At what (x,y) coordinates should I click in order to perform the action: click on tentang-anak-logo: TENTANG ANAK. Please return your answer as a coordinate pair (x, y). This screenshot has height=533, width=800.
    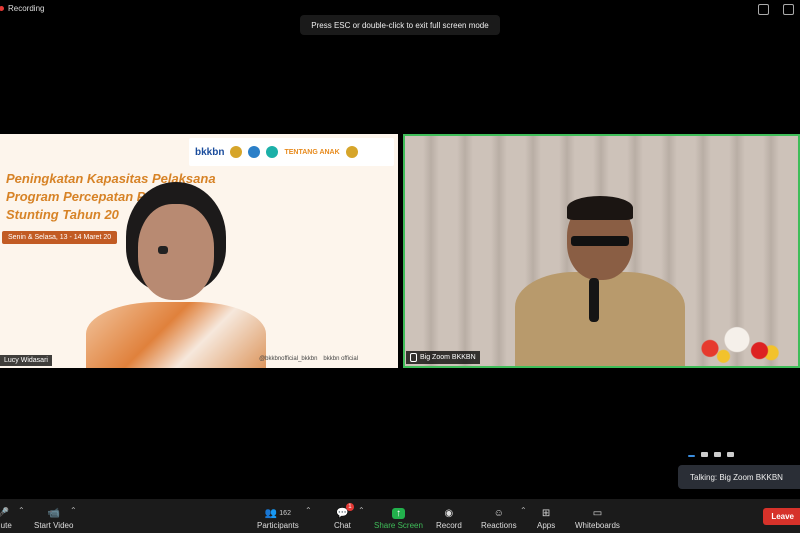
    Looking at the image, I should click on (312, 152).